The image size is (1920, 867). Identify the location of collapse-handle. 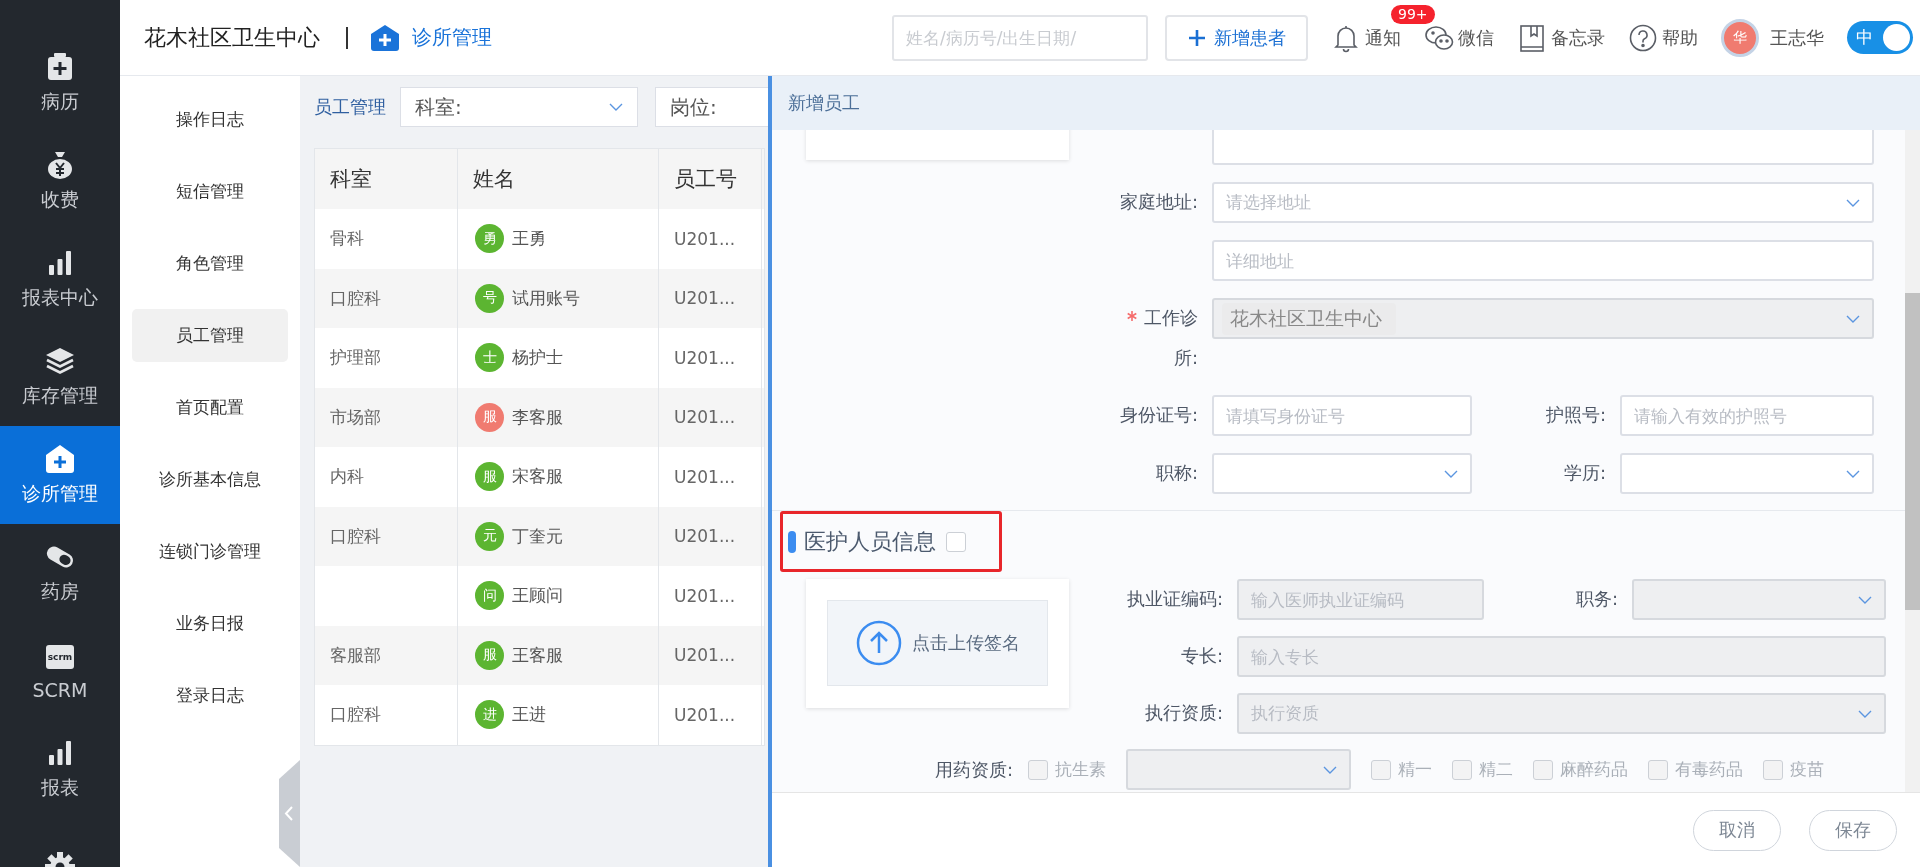
(289, 813).